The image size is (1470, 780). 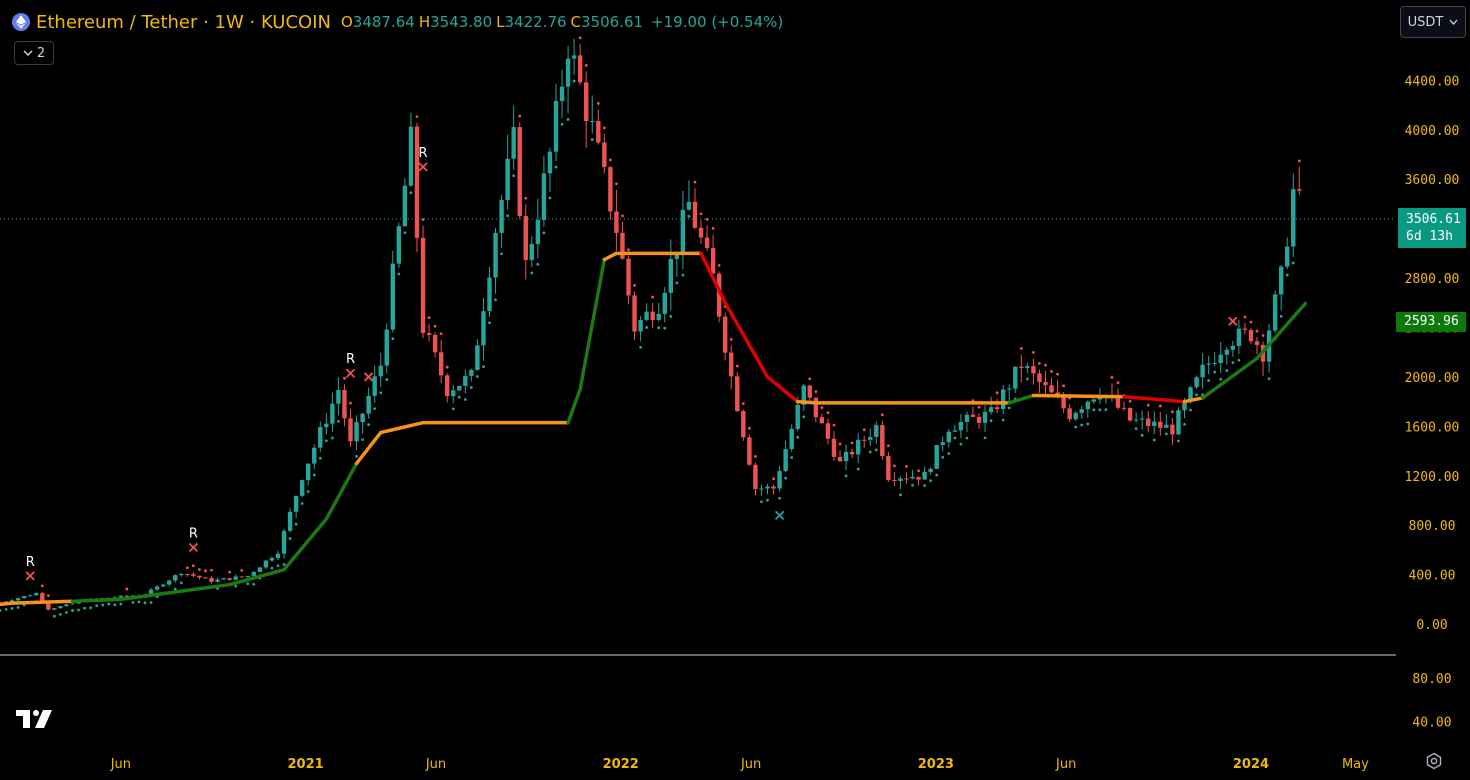 What do you see at coordinates (1432, 477) in the screenshot?
I see `y-tick-label: 1200.00` at bounding box center [1432, 477].